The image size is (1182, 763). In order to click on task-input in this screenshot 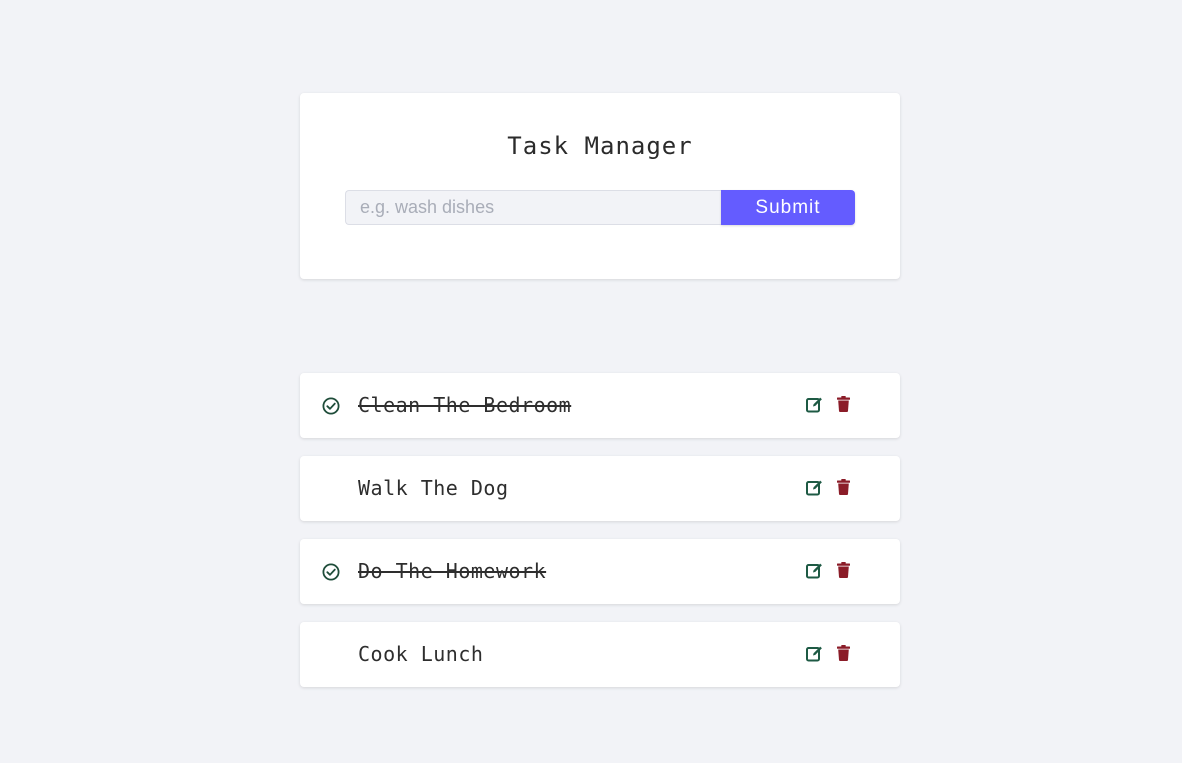, I will do `click(533, 207)`.